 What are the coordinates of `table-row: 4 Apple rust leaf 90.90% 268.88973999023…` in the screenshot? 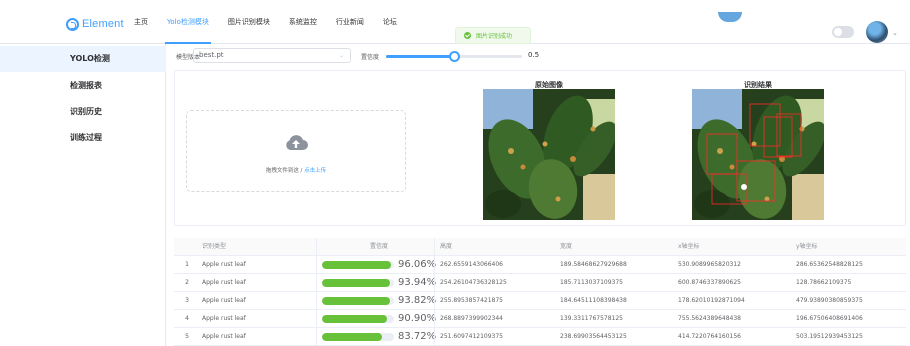 It's located at (540, 319).